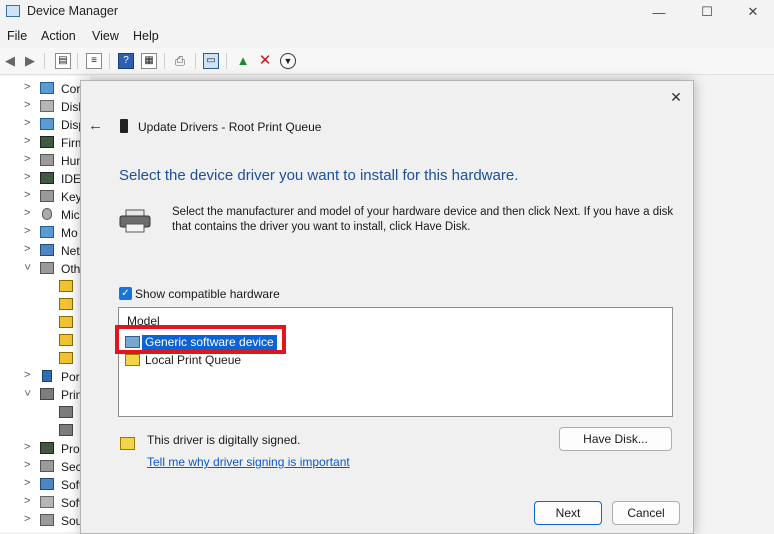  I want to click on properties-icon: ▤, so click(63, 61).